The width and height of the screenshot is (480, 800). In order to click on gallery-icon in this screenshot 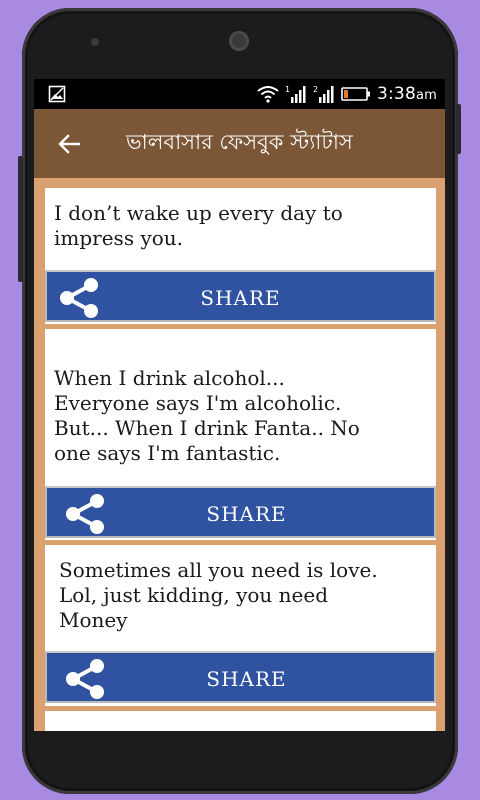, I will do `click(57, 94)`.